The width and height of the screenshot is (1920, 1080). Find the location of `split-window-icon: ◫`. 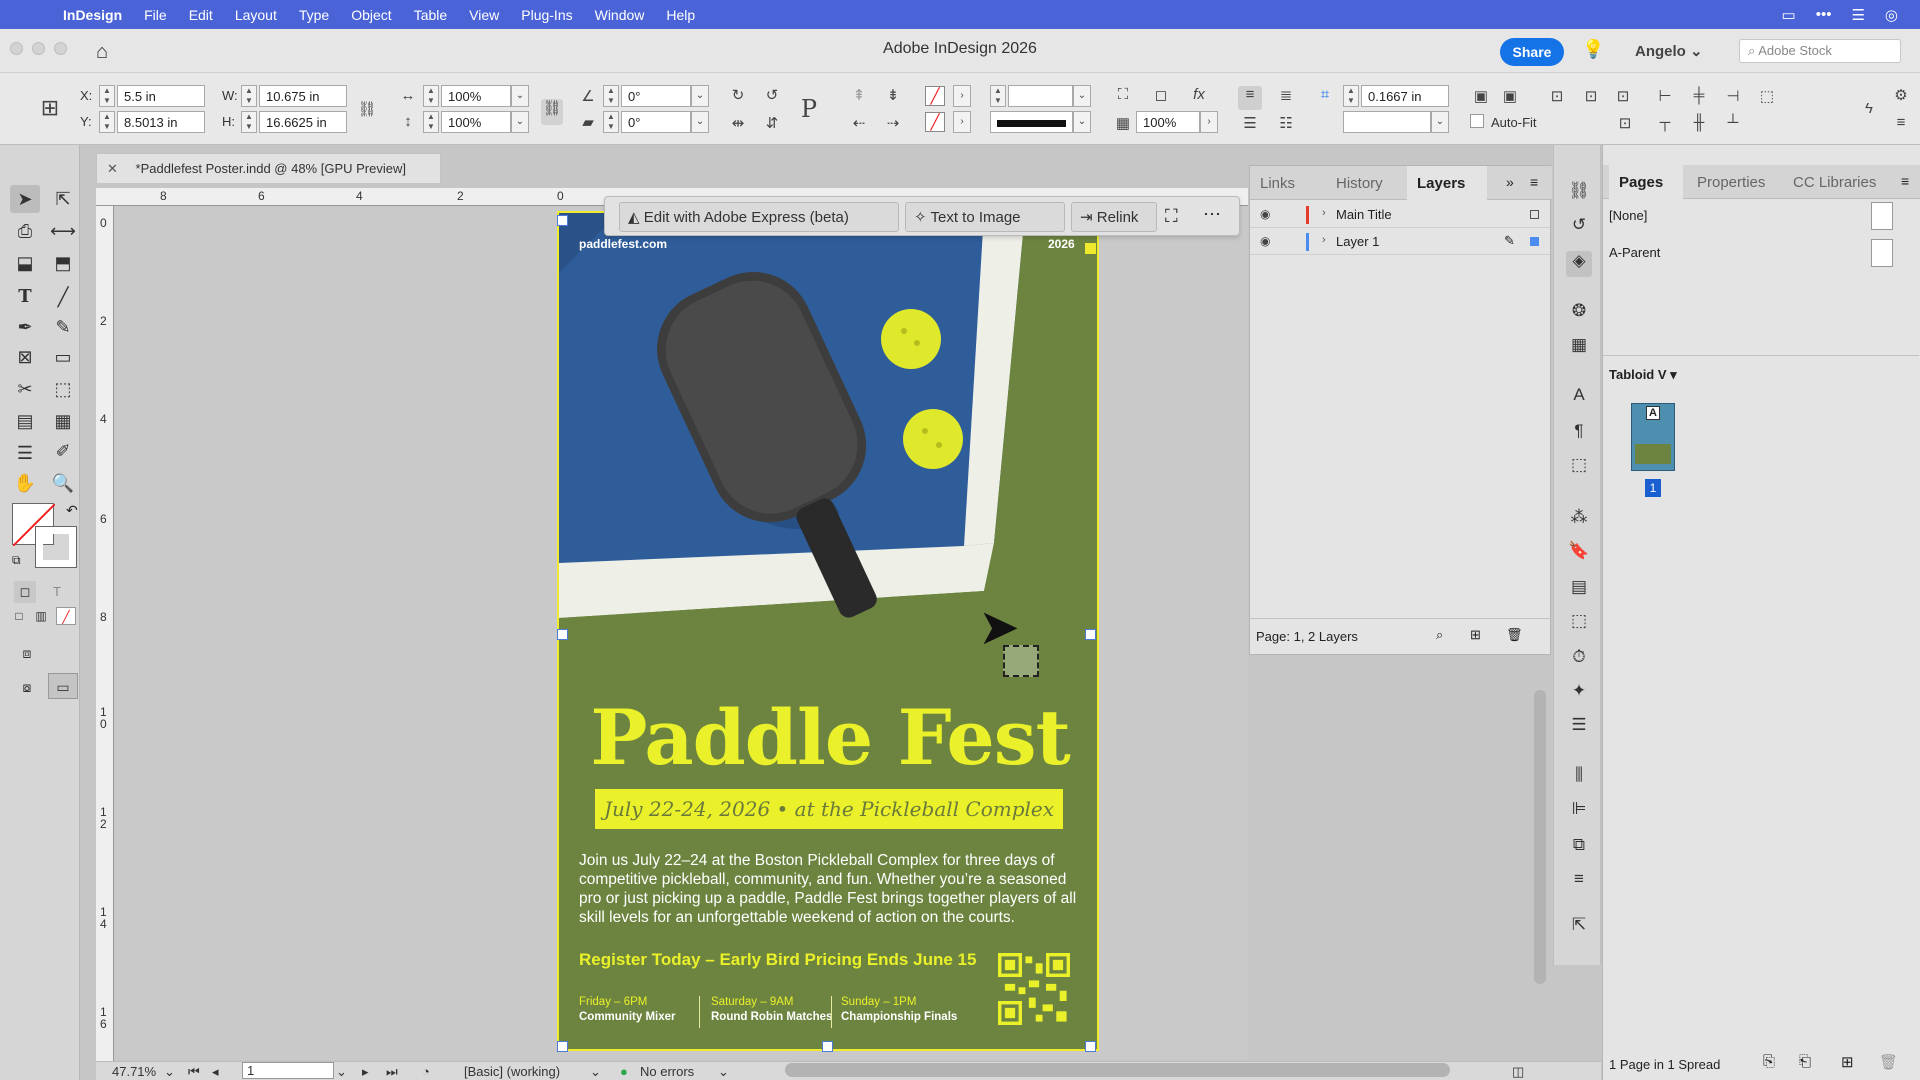

split-window-icon: ◫ is located at coordinates (1518, 1072).